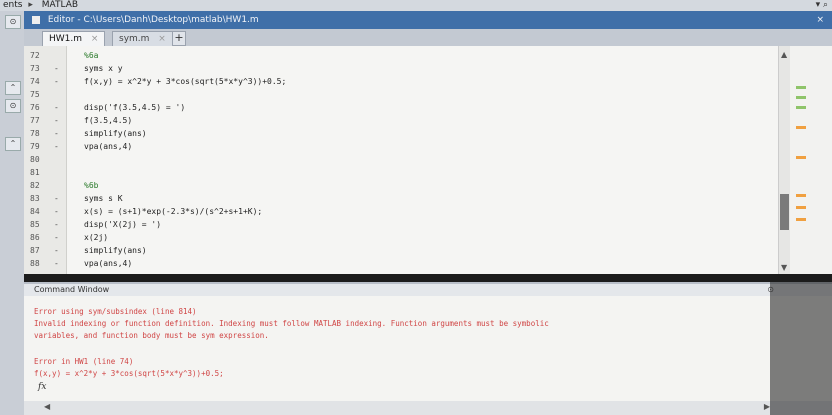 The width and height of the screenshot is (832, 415). What do you see at coordinates (416, 5) in the screenshot?
I see `path-bar: ents ▸ MATLAB ▾ ⌕` at bounding box center [416, 5].